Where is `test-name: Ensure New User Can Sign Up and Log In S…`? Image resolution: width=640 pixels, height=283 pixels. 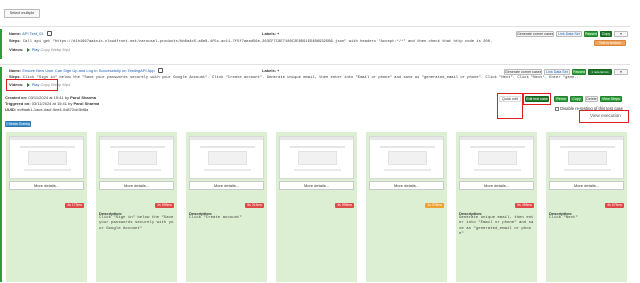
test-name: Ensure New User Can Sign Up and Log In S… is located at coordinates (88, 70).